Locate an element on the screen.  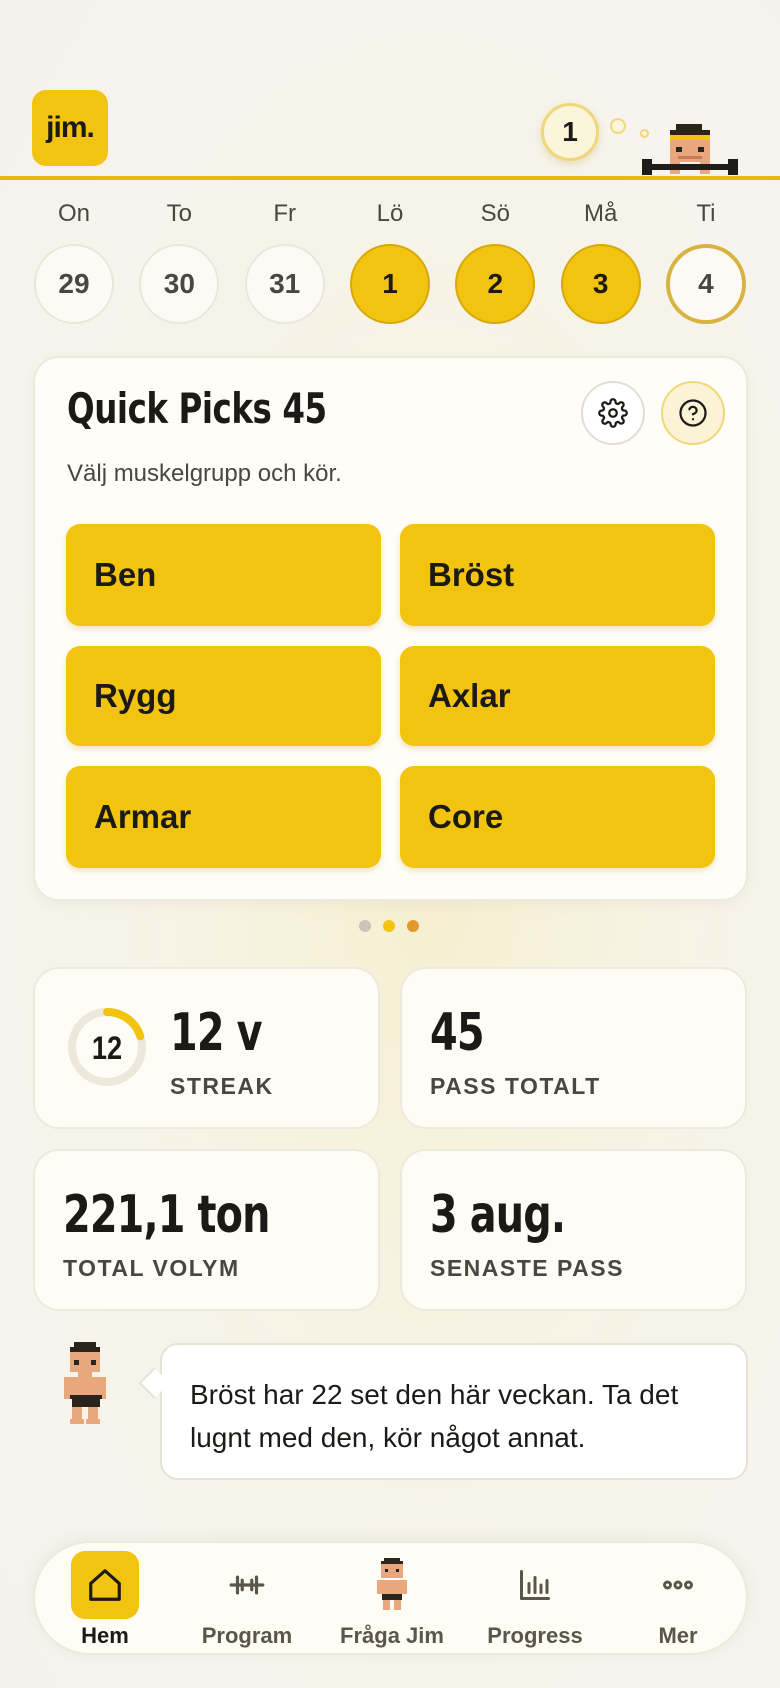
card-pager is located at coordinates (389, 926).